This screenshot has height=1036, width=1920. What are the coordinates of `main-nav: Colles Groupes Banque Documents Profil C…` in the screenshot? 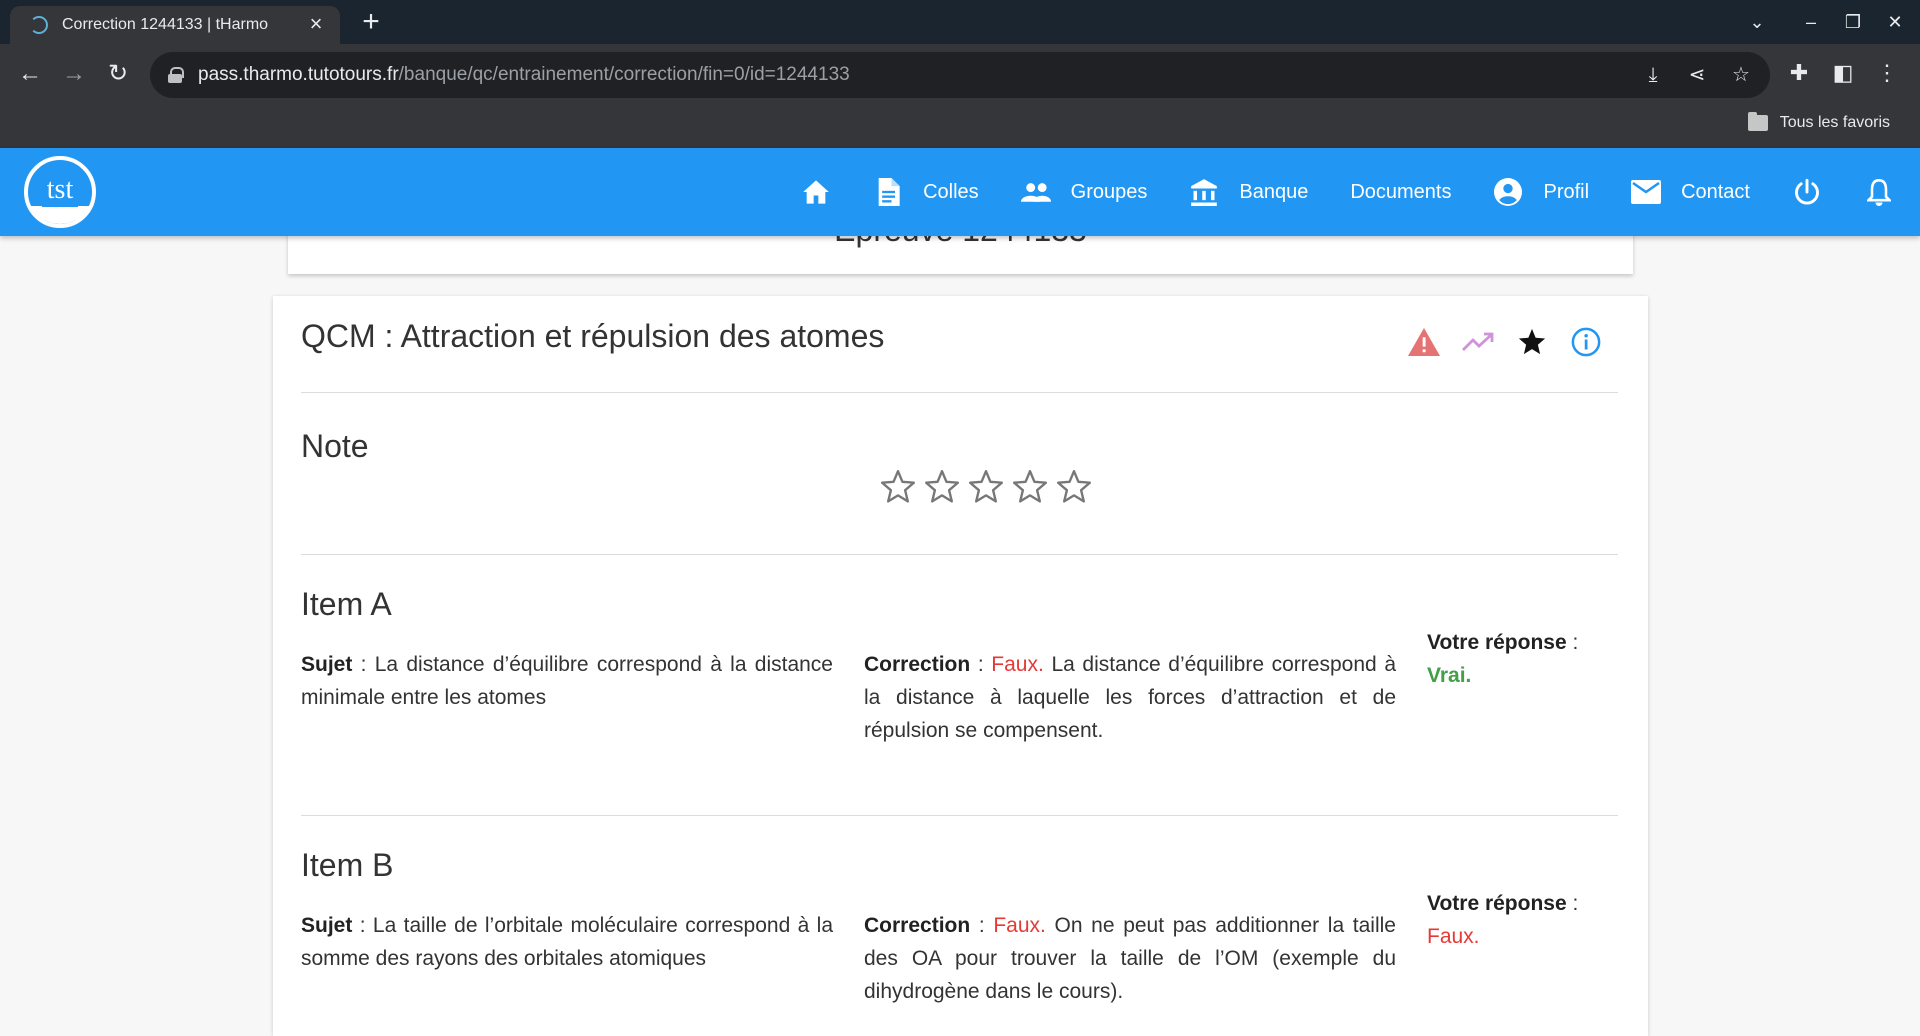 It's located at (1360, 192).